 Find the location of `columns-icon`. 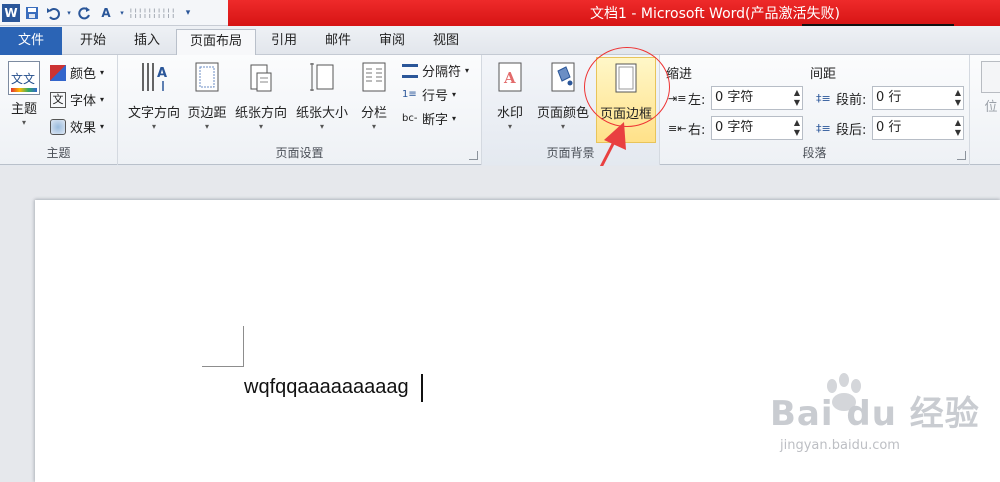

columns-icon is located at coordinates (374, 77).